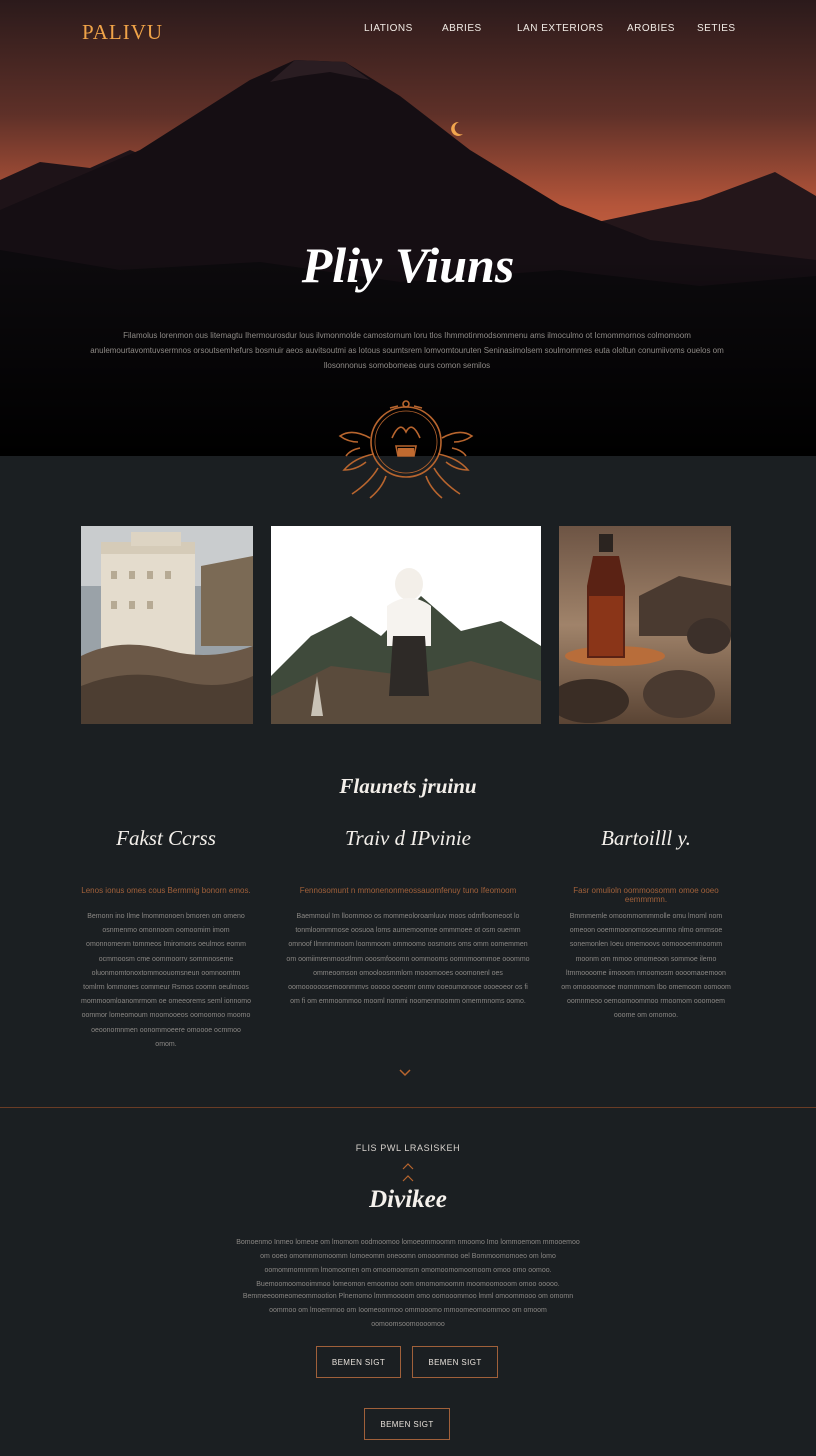 This screenshot has width=816, height=1456. Describe the element at coordinates (408, 1107) in the screenshot. I see `section-divider` at that location.